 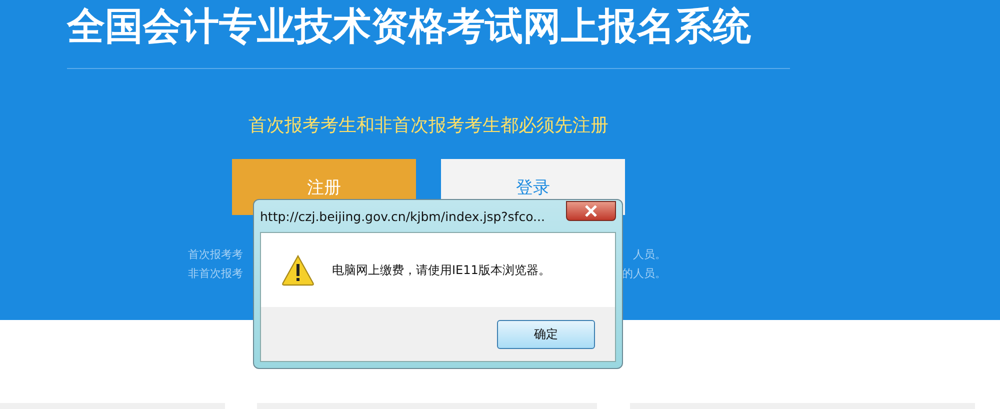 What do you see at coordinates (215, 254) in the screenshot?
I see `hint-text: 首次报考考` at bounding box center [215, 254].